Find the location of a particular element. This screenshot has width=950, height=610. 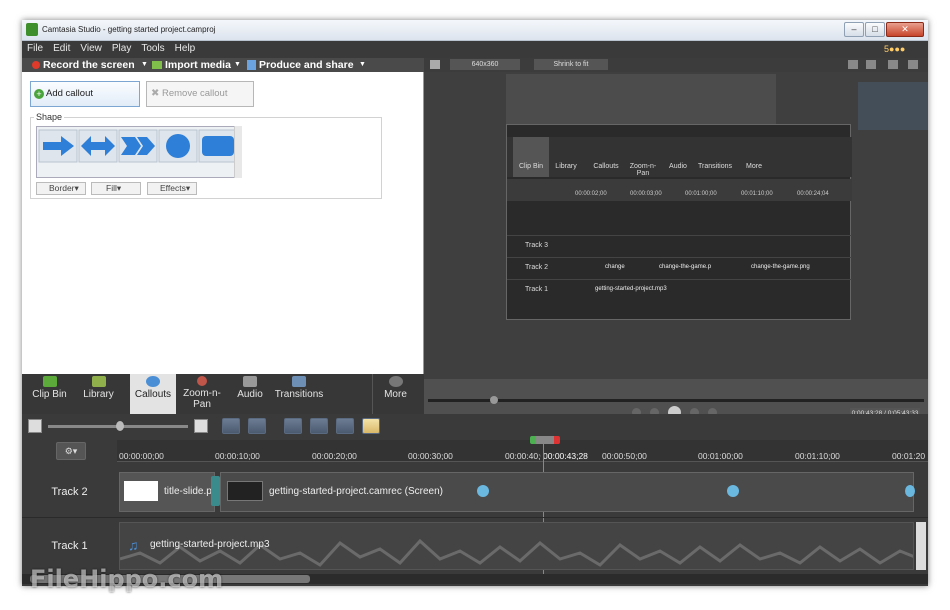

tick-1: 00:00:10;00 is located at coordinates (237, 456).